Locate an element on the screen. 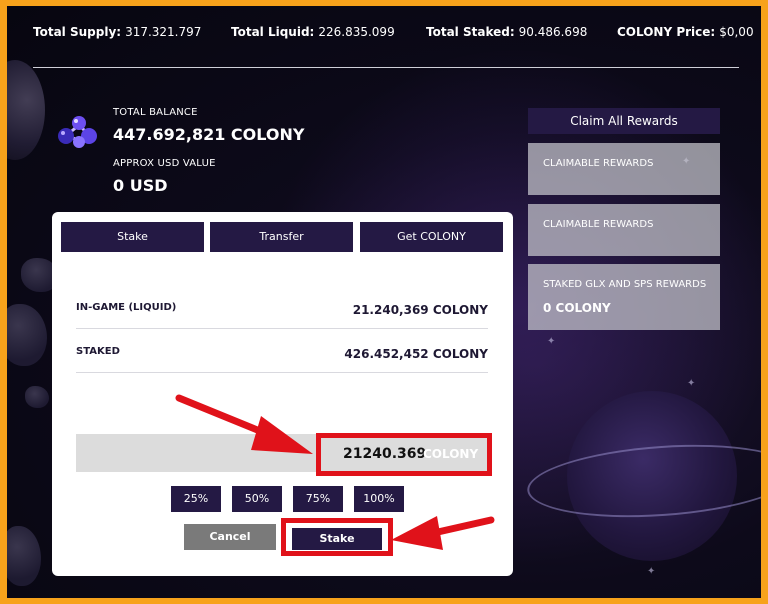  usd-value: 0 USD is located at coordinates (140, 185).